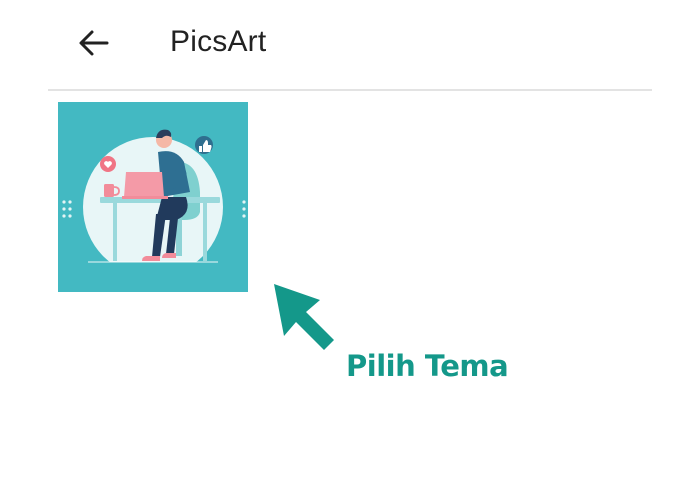 Image resolution: width=700 pixels, height=500 pixels. I want to click on theme-thumbnail, so click(153, 197).